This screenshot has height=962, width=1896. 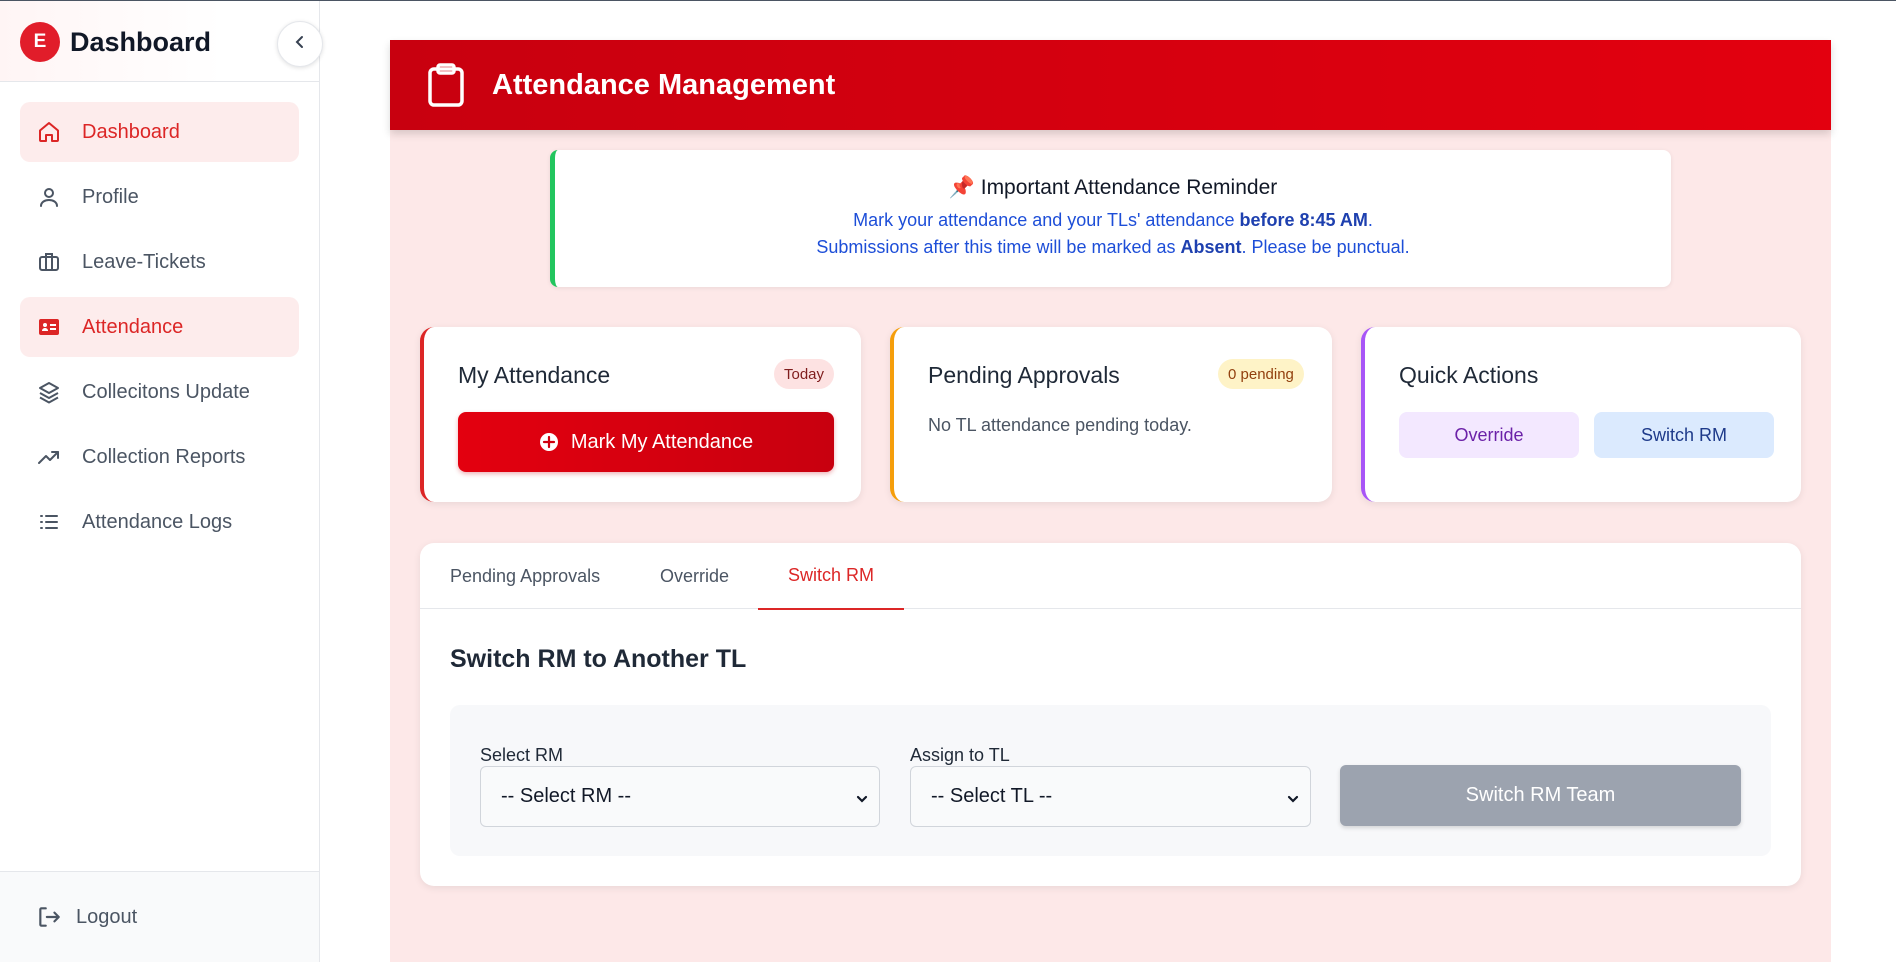 What do you see at coordinates (1489, 435) in the screenshot?
I see `override-button: Override` at bounding box center [1489, 435].